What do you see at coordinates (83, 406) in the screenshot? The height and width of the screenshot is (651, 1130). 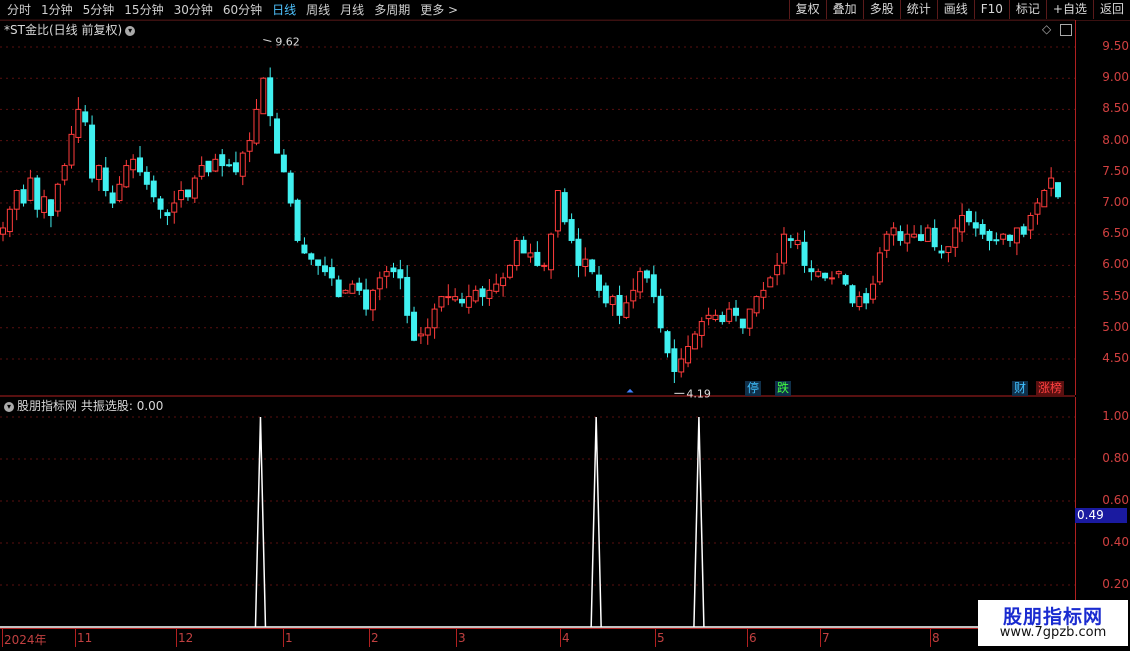 I see `indicator-title: ▾ 股朋指标网 共振选股: 0.00` at bounding box center [83, 406].